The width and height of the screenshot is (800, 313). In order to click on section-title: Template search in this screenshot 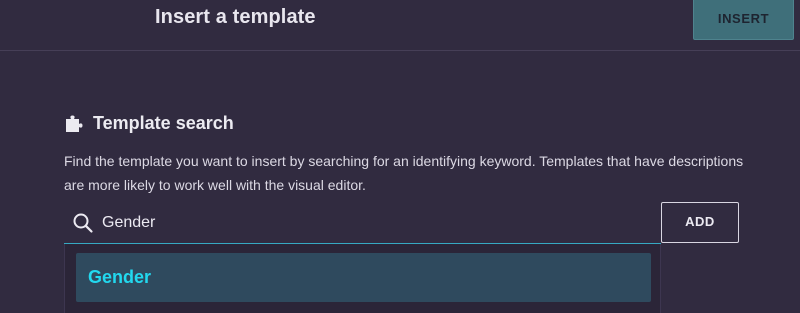, I will do `click(163, 123)`.